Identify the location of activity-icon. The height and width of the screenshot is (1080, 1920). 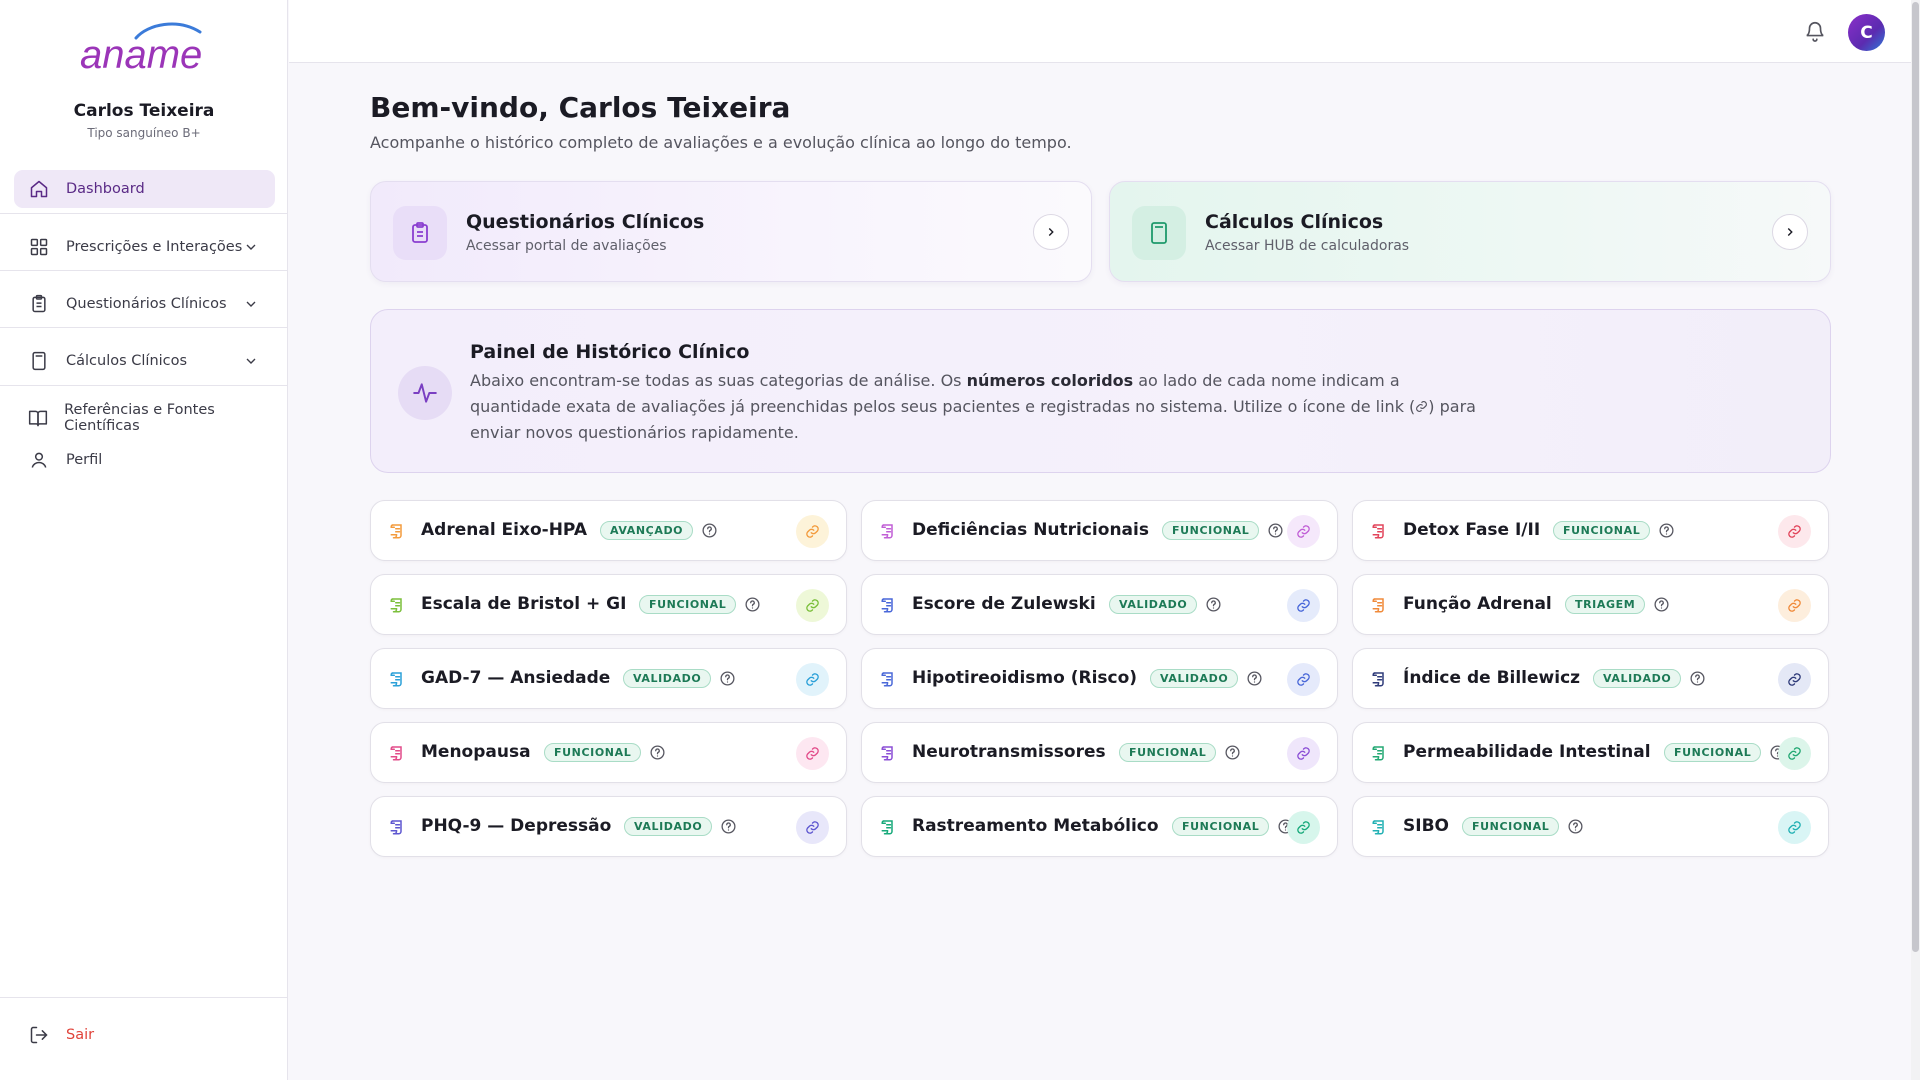
(425, 393).